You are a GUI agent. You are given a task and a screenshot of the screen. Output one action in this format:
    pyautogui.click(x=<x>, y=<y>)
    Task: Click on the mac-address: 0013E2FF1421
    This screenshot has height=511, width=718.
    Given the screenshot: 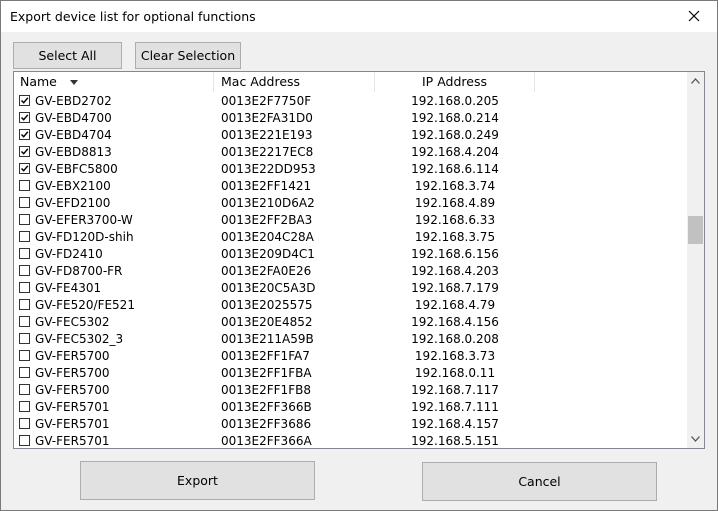 What is the action you would take?
    pyautogui.click(x=266, y=186)
    